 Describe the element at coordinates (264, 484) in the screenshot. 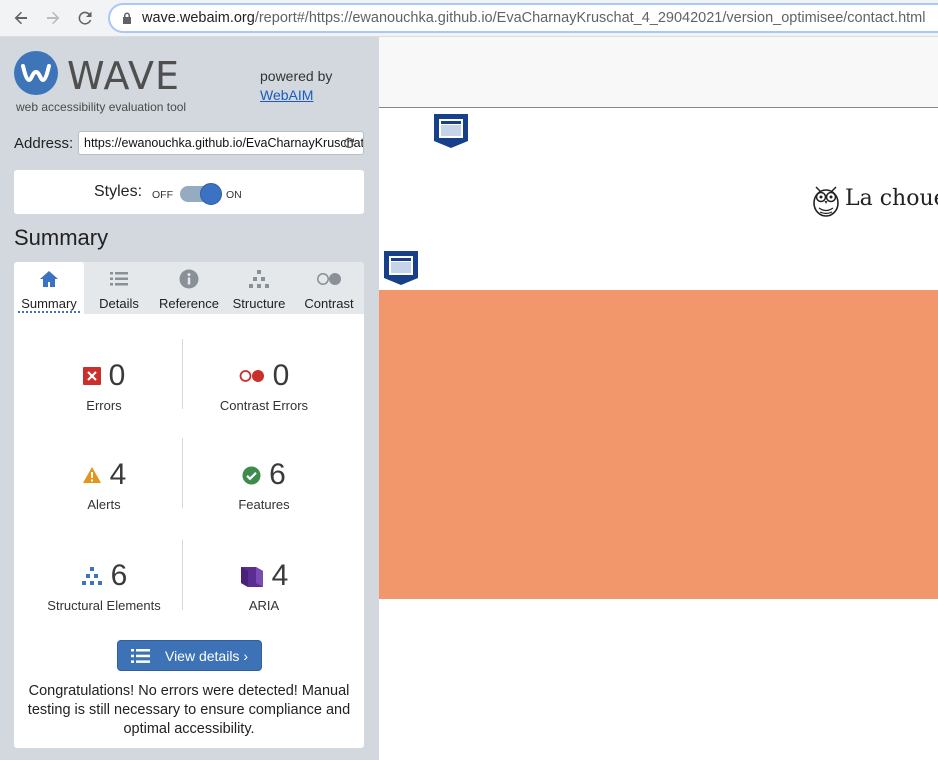

I see `stat-features: 6 Features` at that location.